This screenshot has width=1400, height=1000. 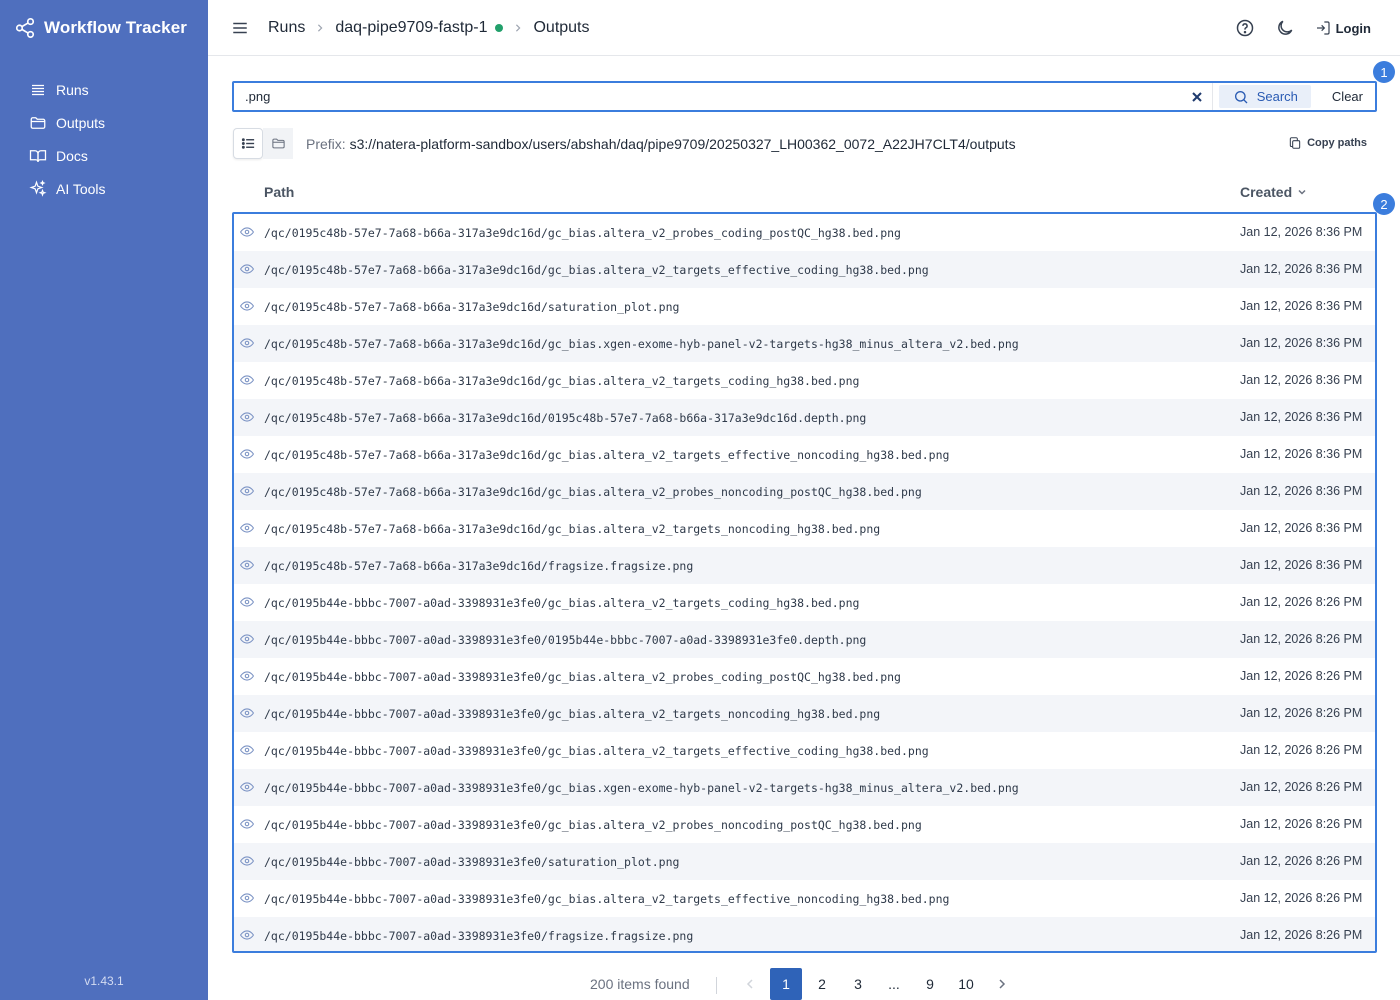 I want to click on breadcrumb-outputs: Outputs, so click(x=561, y=27).